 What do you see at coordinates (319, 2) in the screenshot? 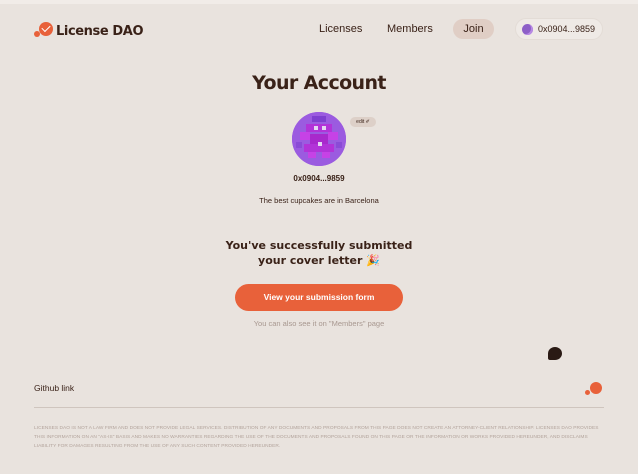
I see `top-bar` at bounding box center [319, 2].